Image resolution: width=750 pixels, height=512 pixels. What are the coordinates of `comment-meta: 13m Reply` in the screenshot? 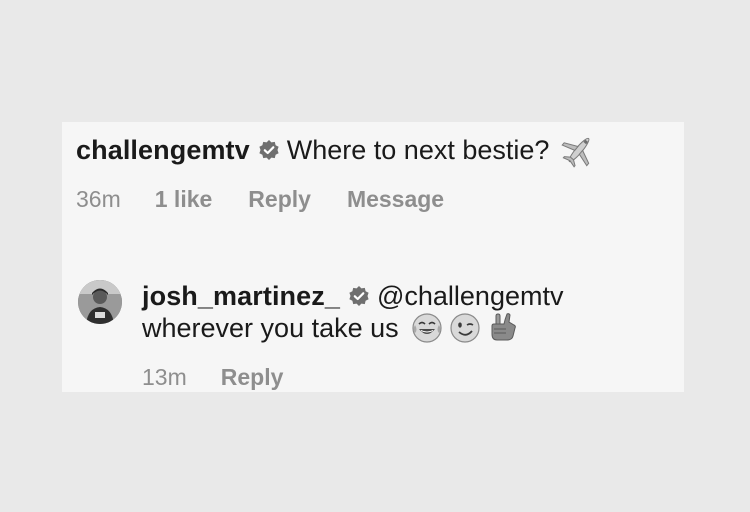 It's located at (352, 377).